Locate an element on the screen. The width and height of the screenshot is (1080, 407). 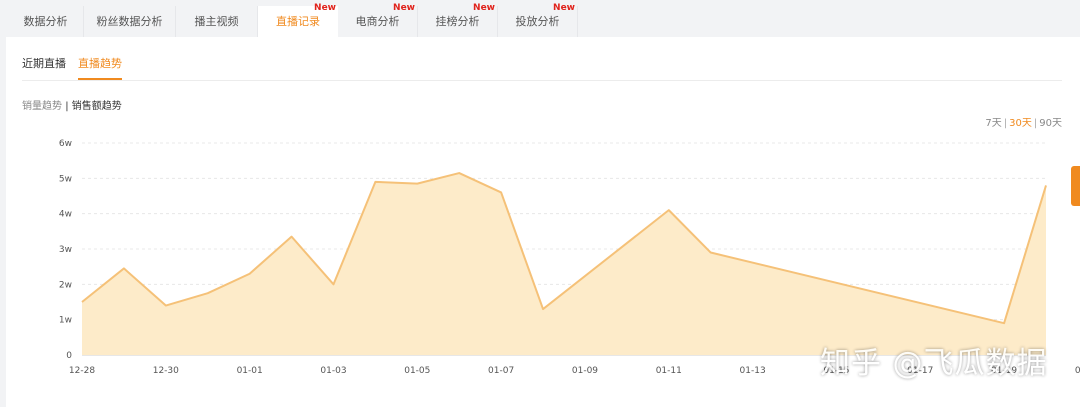
x-tick-label: 01-07 is located at coordinates (501, 371).